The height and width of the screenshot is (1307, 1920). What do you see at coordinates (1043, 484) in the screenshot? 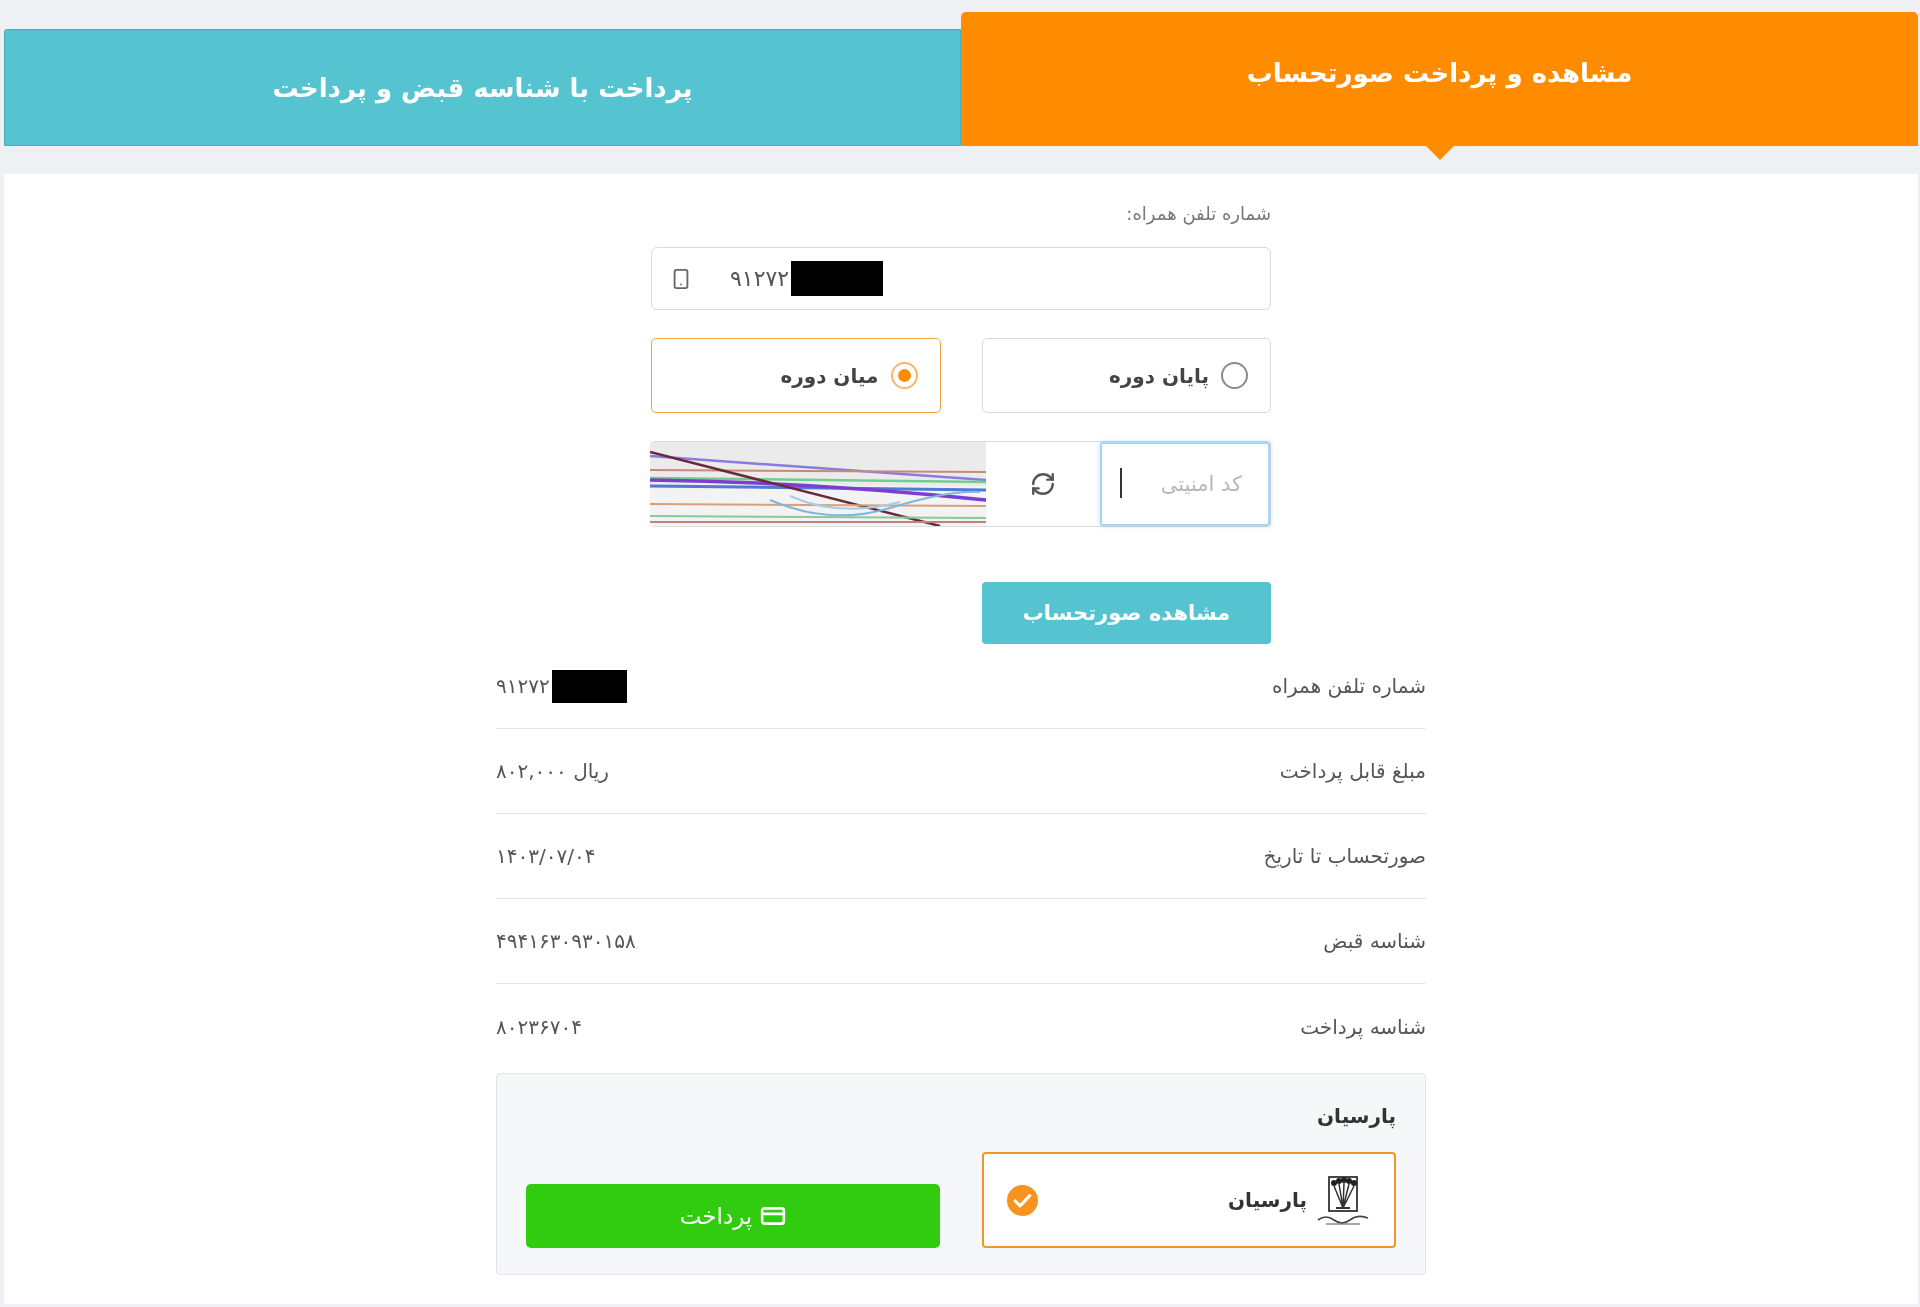
I see `refresh-icon` at bounding box center [1043, 484].